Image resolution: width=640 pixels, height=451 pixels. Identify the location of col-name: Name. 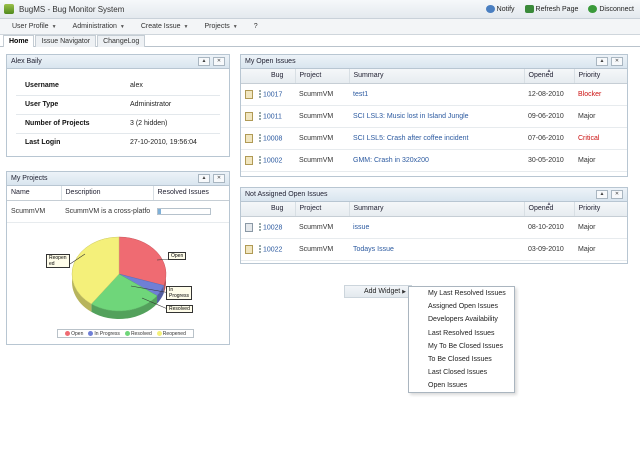
(34, 193).